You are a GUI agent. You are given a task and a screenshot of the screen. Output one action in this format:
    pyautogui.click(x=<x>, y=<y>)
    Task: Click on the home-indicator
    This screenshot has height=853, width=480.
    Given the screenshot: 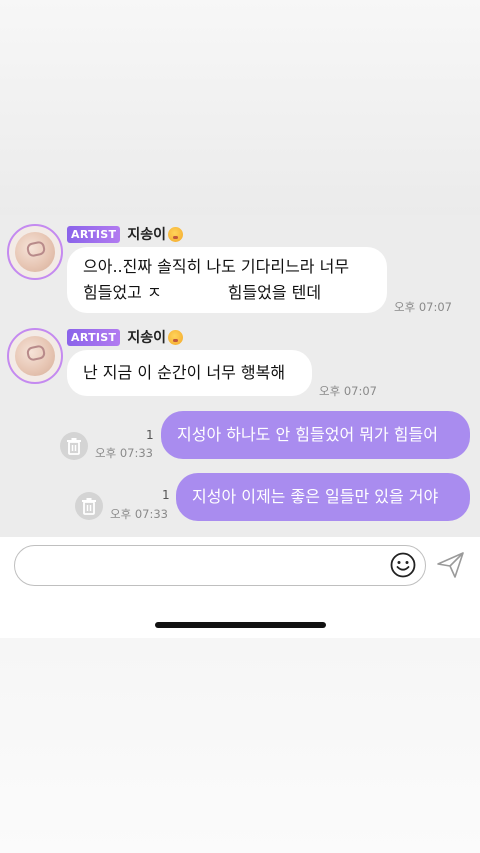 What is the action you would take?
    pyautogui.click(x=240, y=625)
    